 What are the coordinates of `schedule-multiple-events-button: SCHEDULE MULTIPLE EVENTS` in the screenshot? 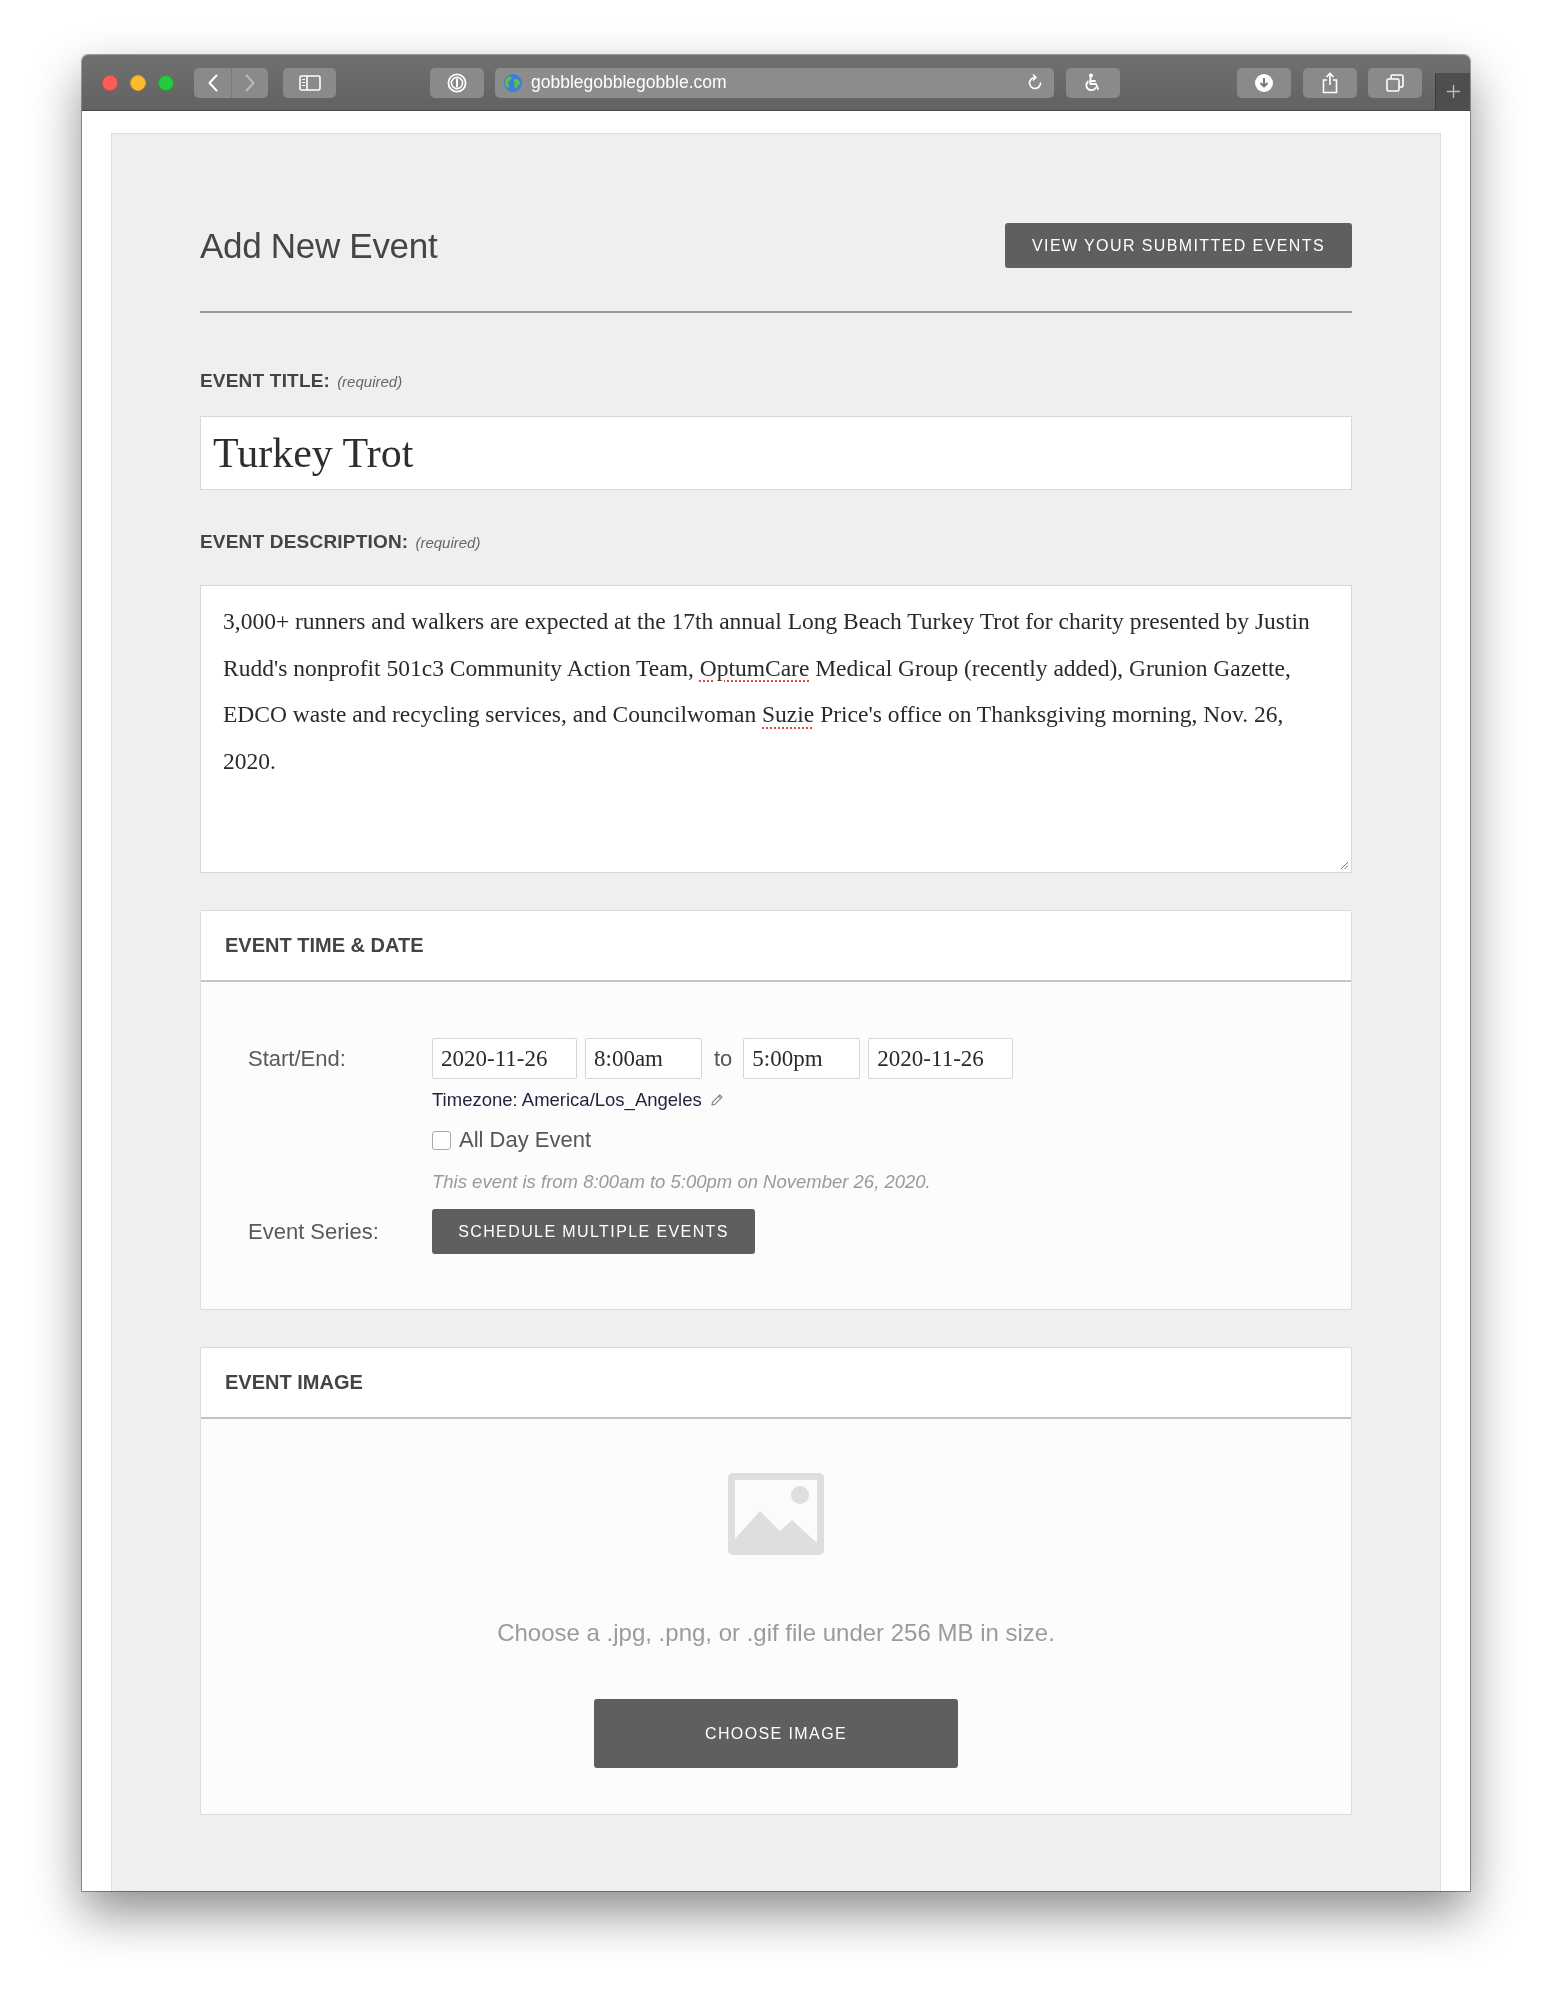 It's located at (593, 1231).